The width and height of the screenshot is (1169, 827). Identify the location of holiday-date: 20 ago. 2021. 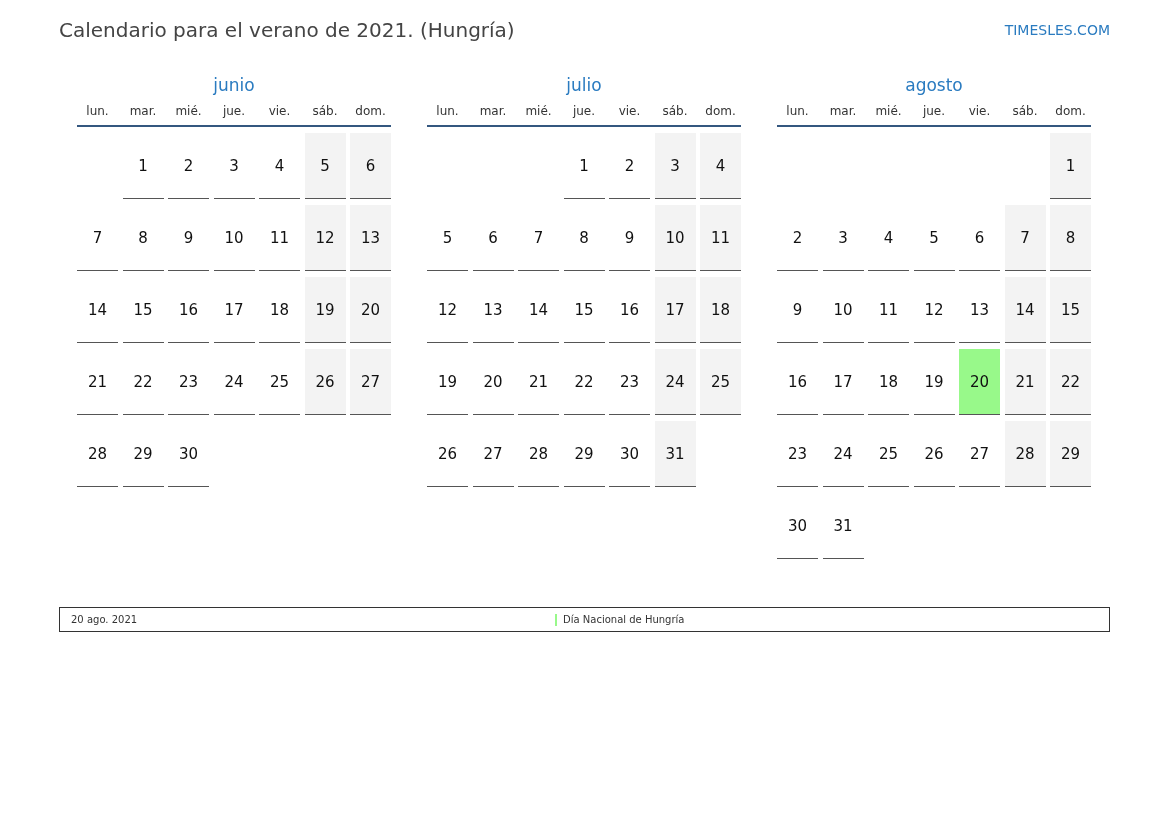
(104, 619).